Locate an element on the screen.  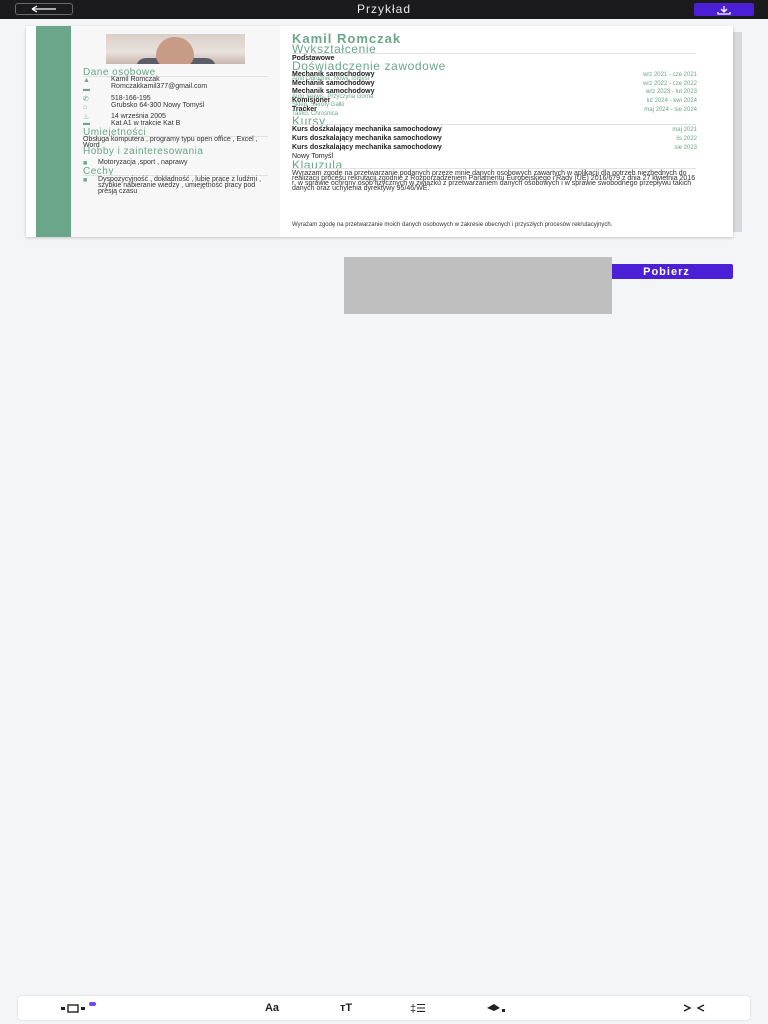
top-bar: Przykład is located at coordinates (384, 9).